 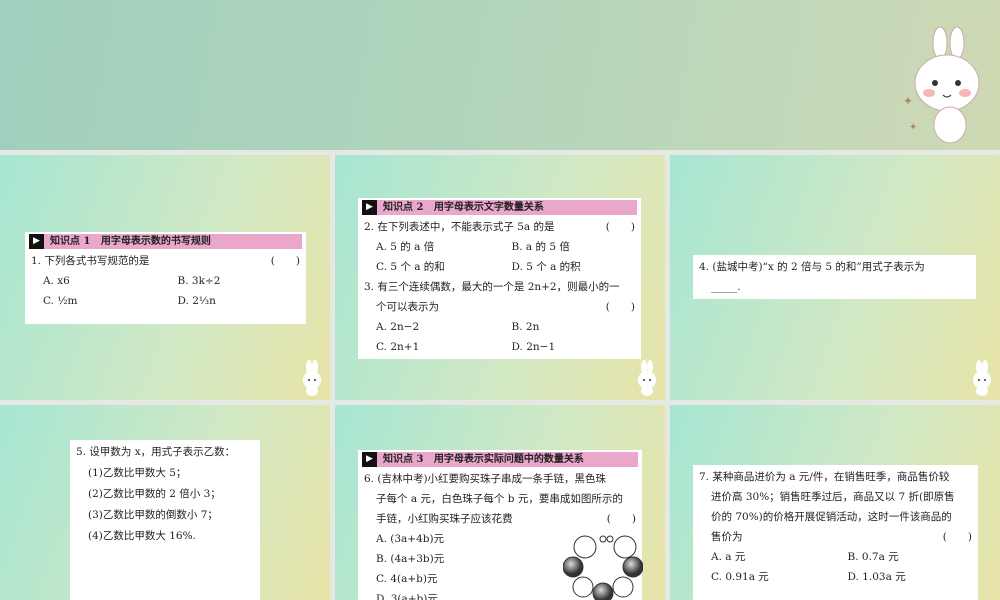 I want to click on question-card: 4. (盐城中考)“x 的 2 倍与 5 的和”用式子表示为 _____., so click(x=834, y=277).